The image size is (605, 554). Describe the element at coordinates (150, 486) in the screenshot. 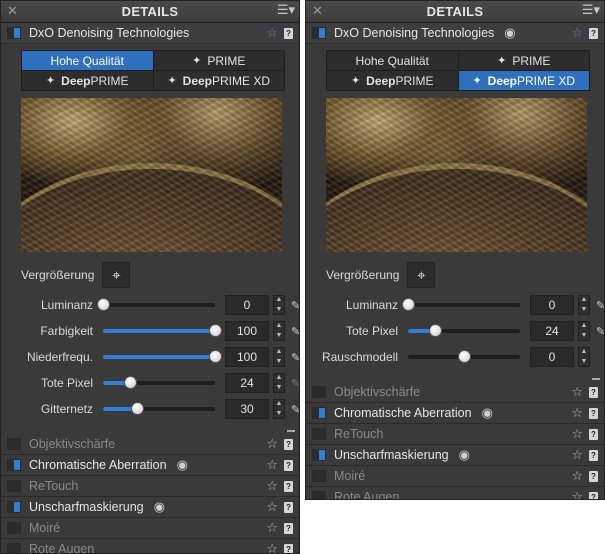

I see `section-header: ReTouch ☆?` at that location.